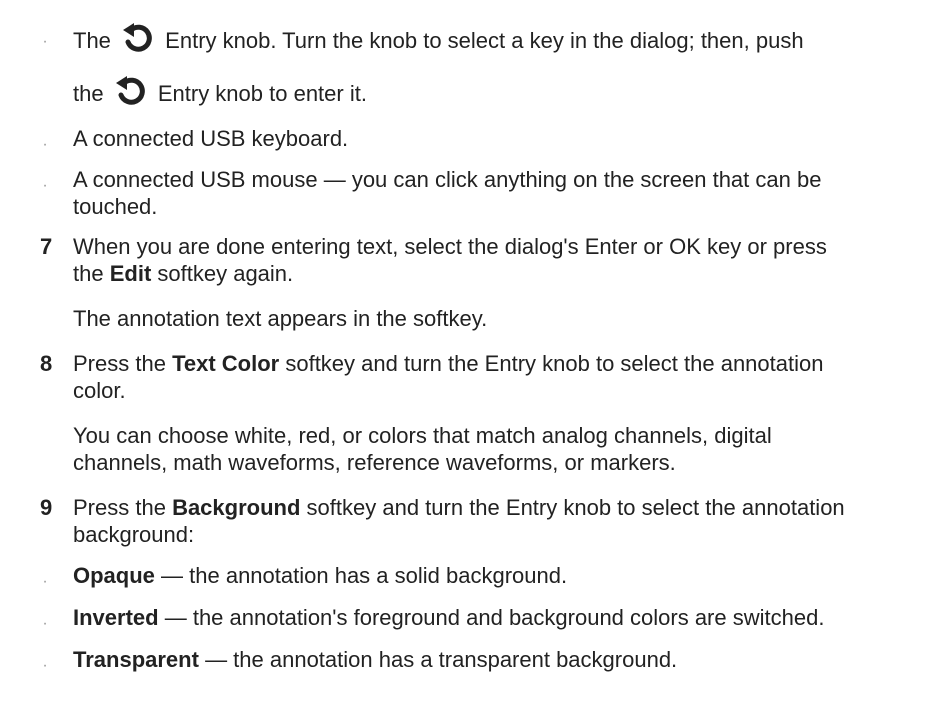  What do you see at coordinates (92, 40) in the screenshot?
I see `bullet-text-pre: The` at bounding box center [92, 40].